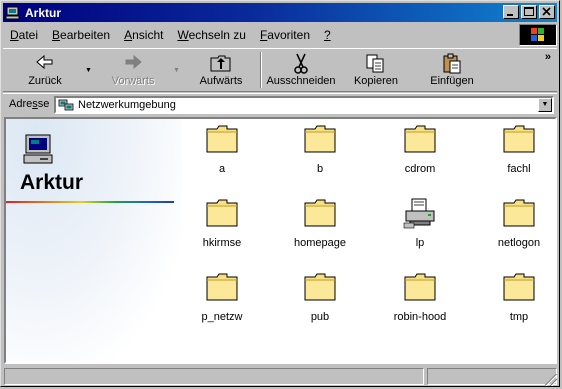 The image size is (562, 389). I want to click on folder-item: a, so click(222, 152).